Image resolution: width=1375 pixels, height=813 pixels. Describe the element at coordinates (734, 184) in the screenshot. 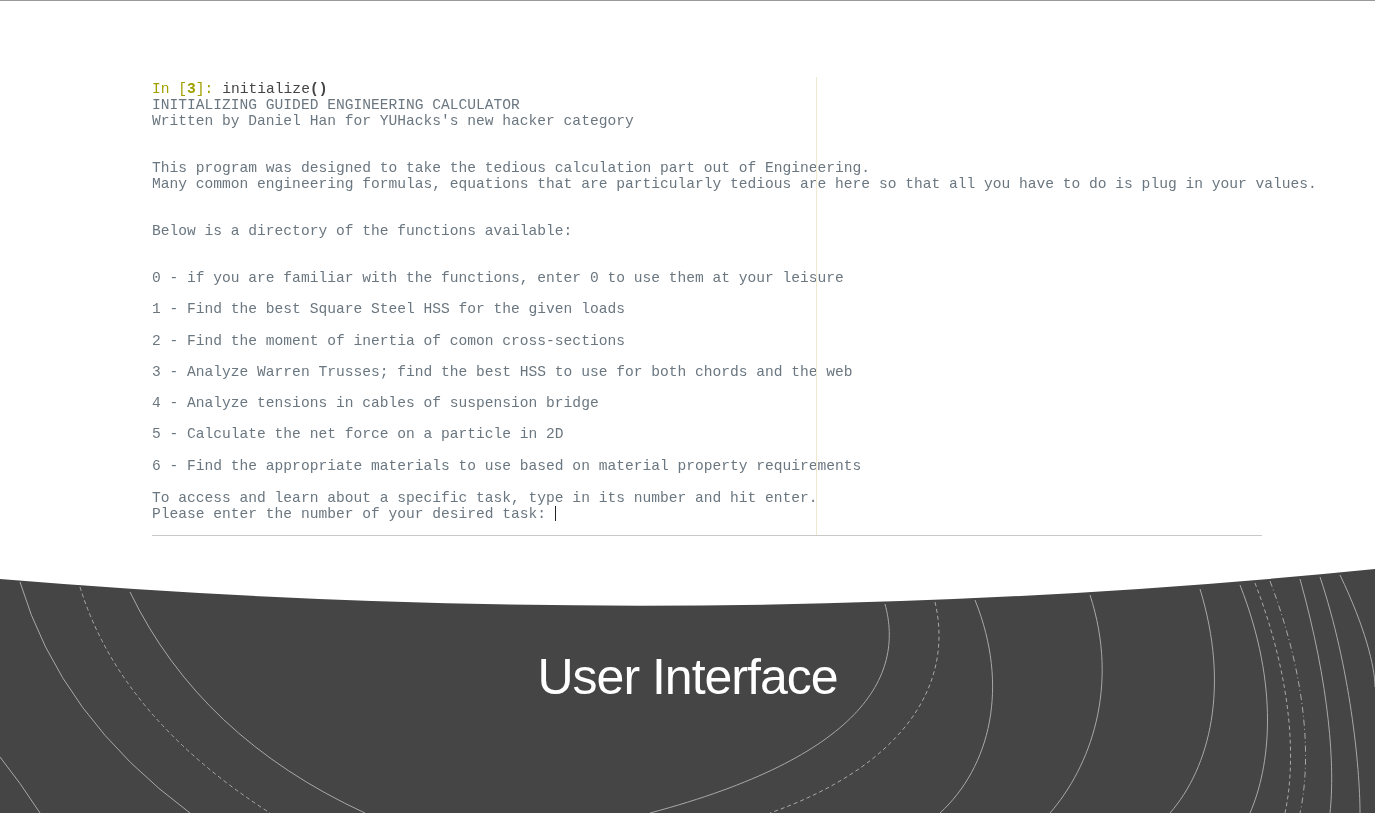

I see `output-line: Many common engineering formulas, equations that are particularly tedious are here so that all you have to do is plug in your values.` at that location.